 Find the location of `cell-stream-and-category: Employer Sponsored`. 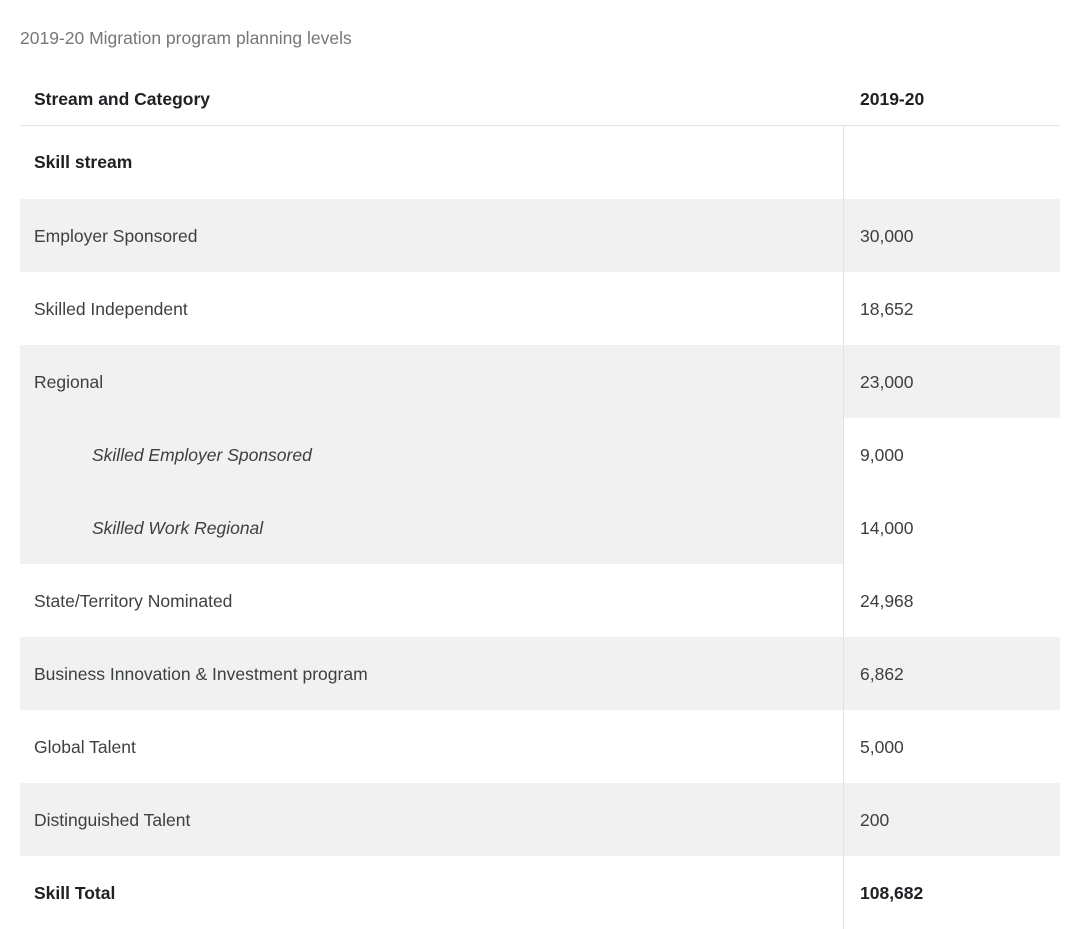

cell-stream-and-category: Employer Sponsored is located at coordinates (431, 235).